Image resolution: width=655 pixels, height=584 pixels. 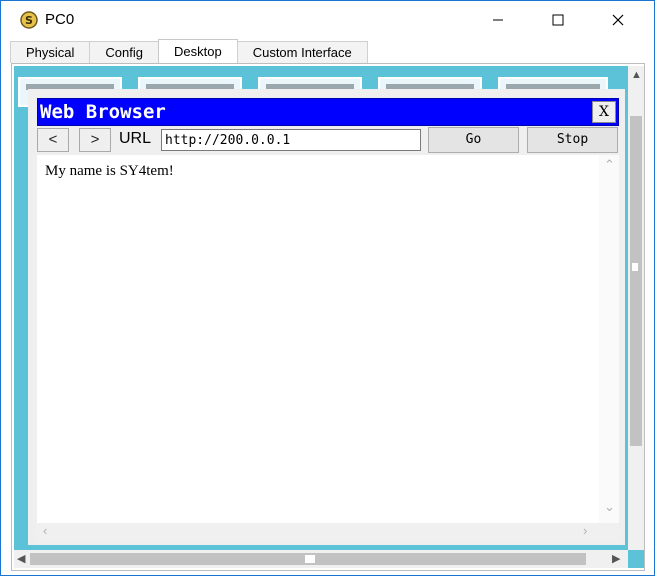 I want to click on window-title: PC0, so click(x=60, y=19).